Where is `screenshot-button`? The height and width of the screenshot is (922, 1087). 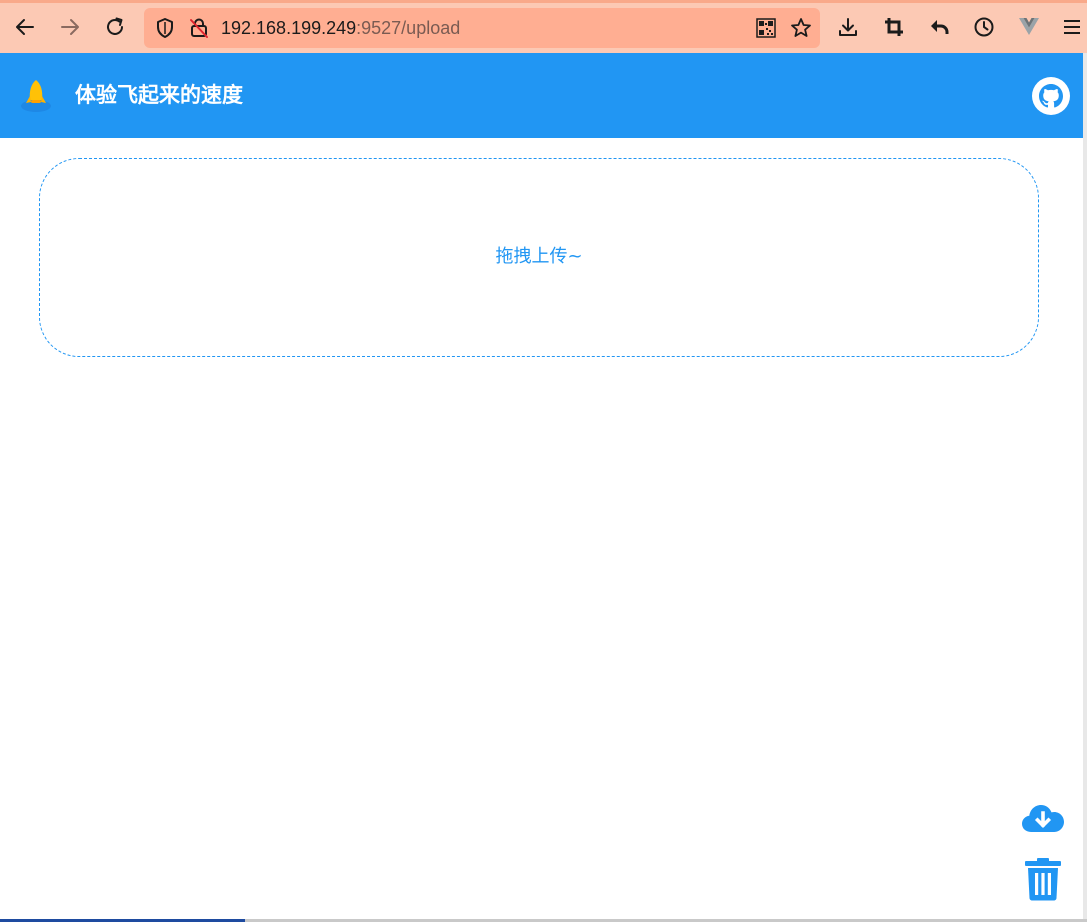
screenshot-button is located at coordinates (894, 27).